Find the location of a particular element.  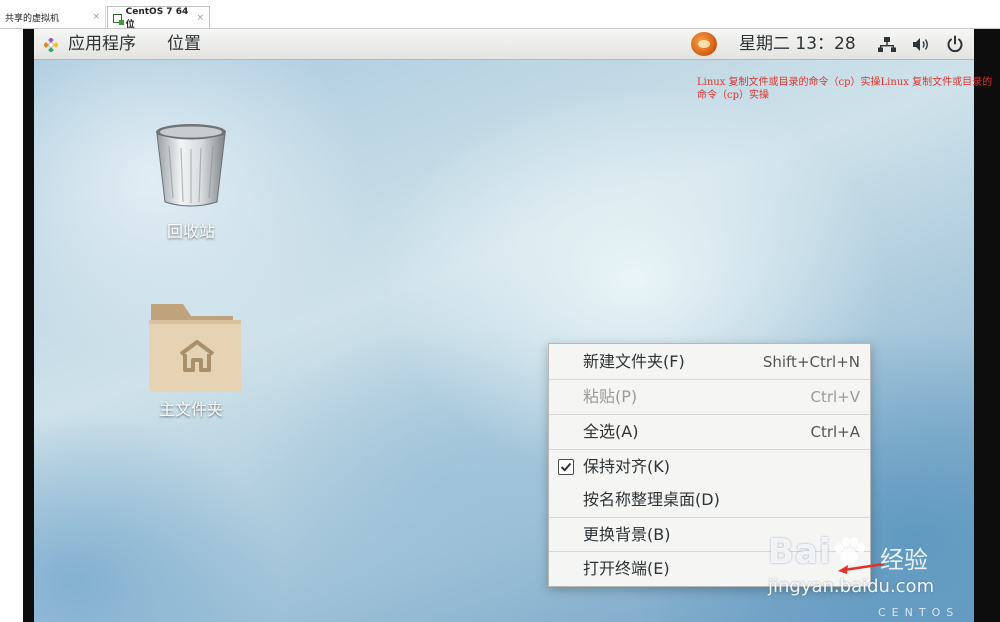

menu-item-paste: 粘贴(P) Ctrl+V is located at coordinates (709, 397).